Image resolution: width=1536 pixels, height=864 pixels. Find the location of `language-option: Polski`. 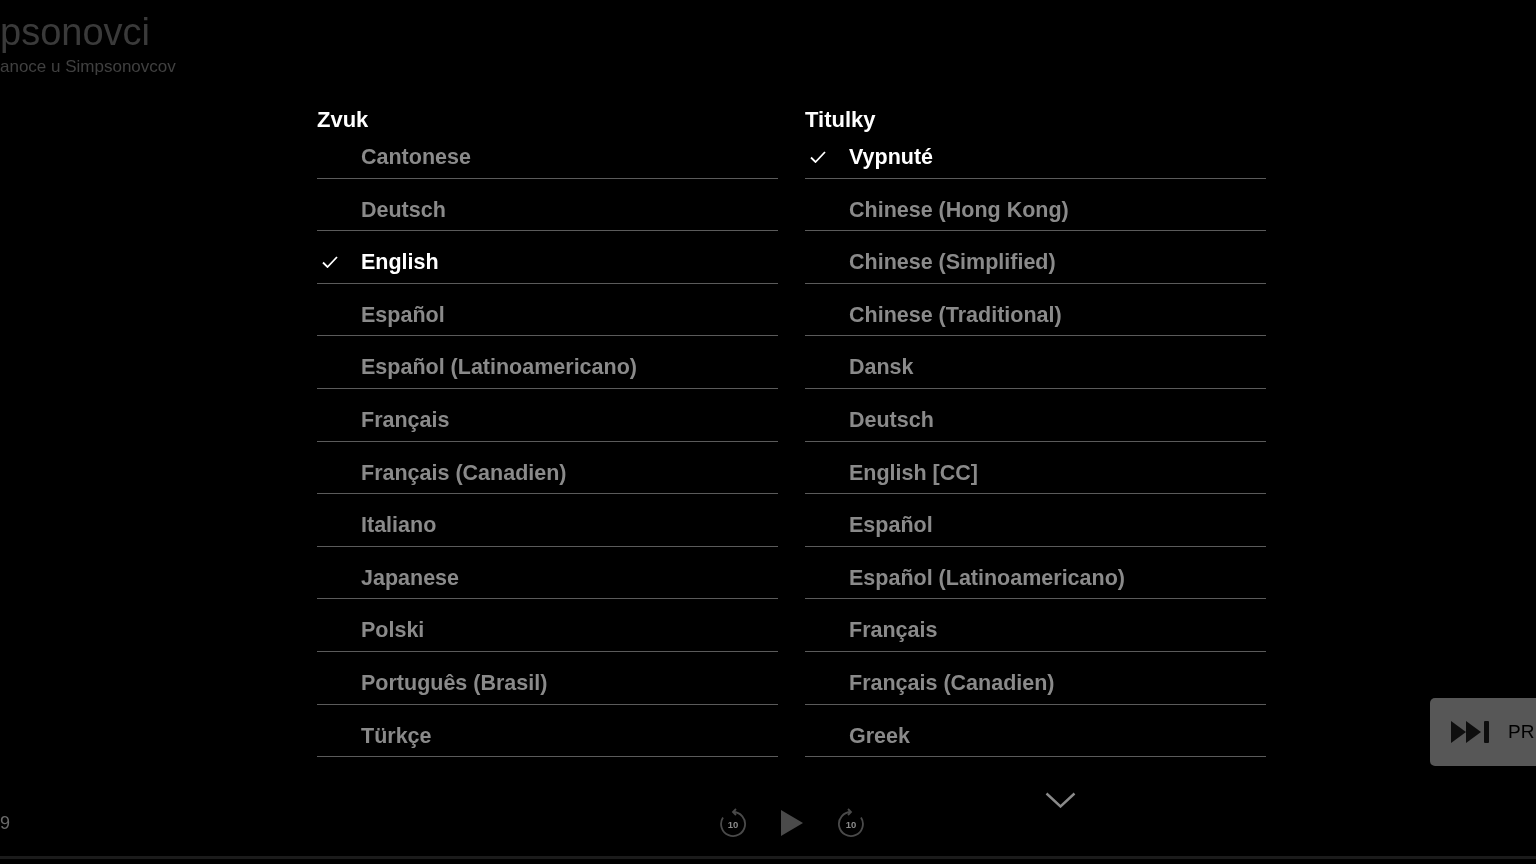

language-option: Polski is located at coordinates (547, 625).